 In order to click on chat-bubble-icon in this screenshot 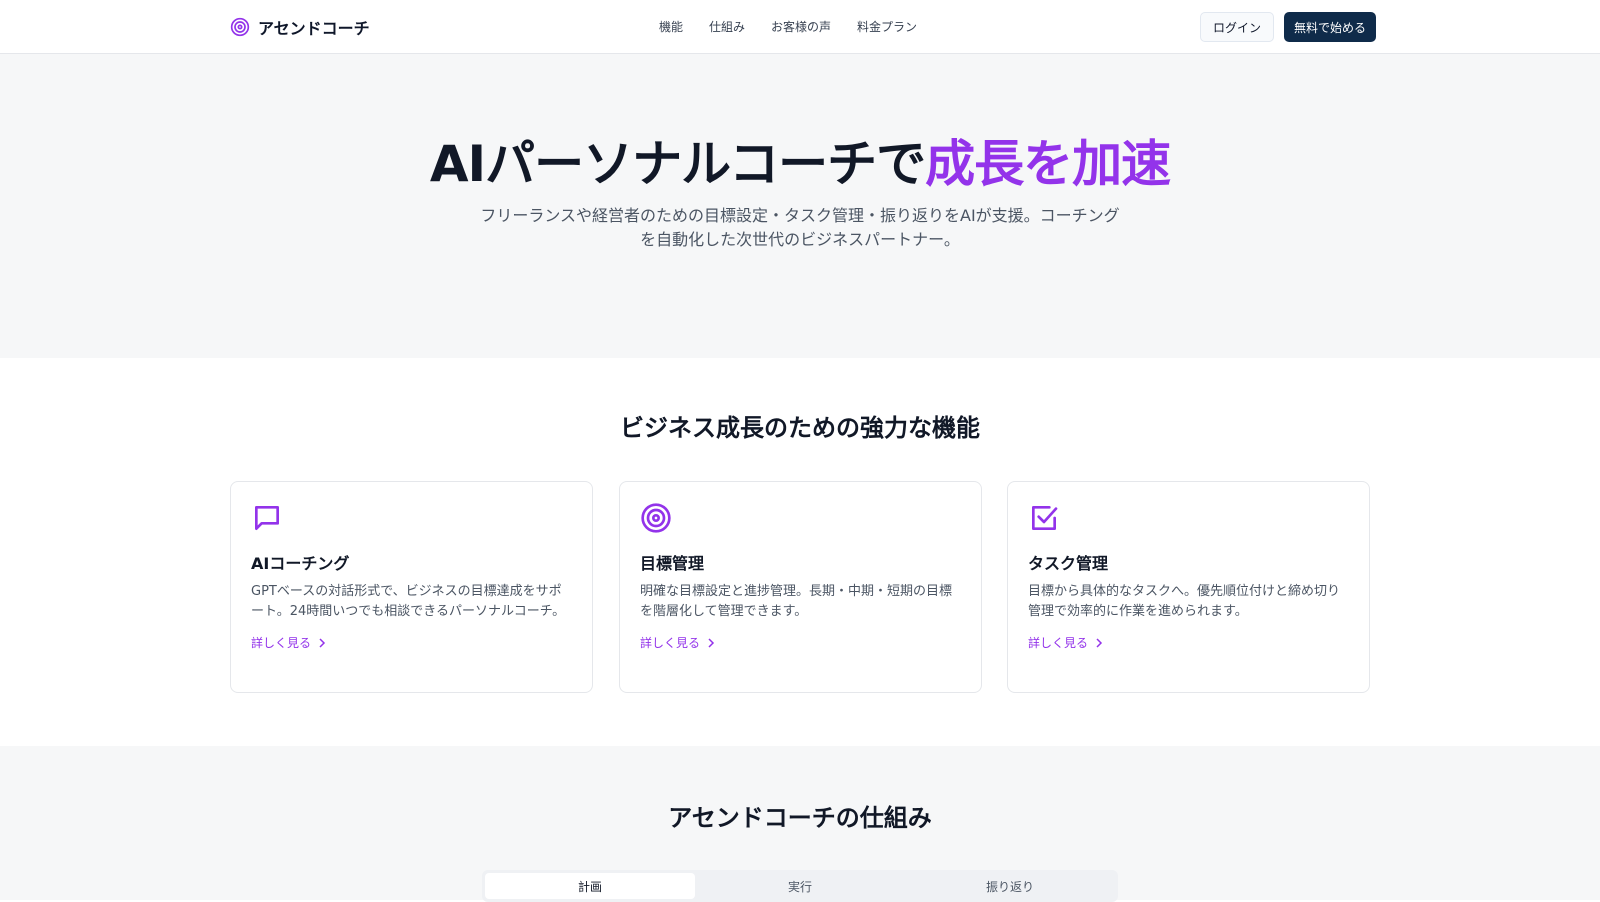, I will do `click(266, 518)`.